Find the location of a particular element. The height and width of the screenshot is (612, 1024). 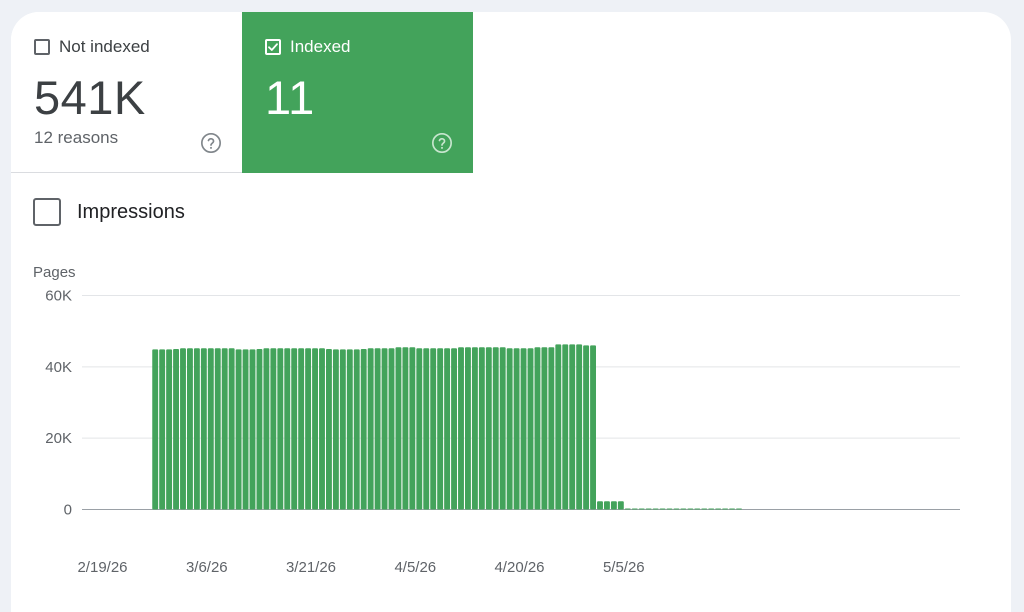

y-tick-label: 20K is located at coordinates (58, 438).